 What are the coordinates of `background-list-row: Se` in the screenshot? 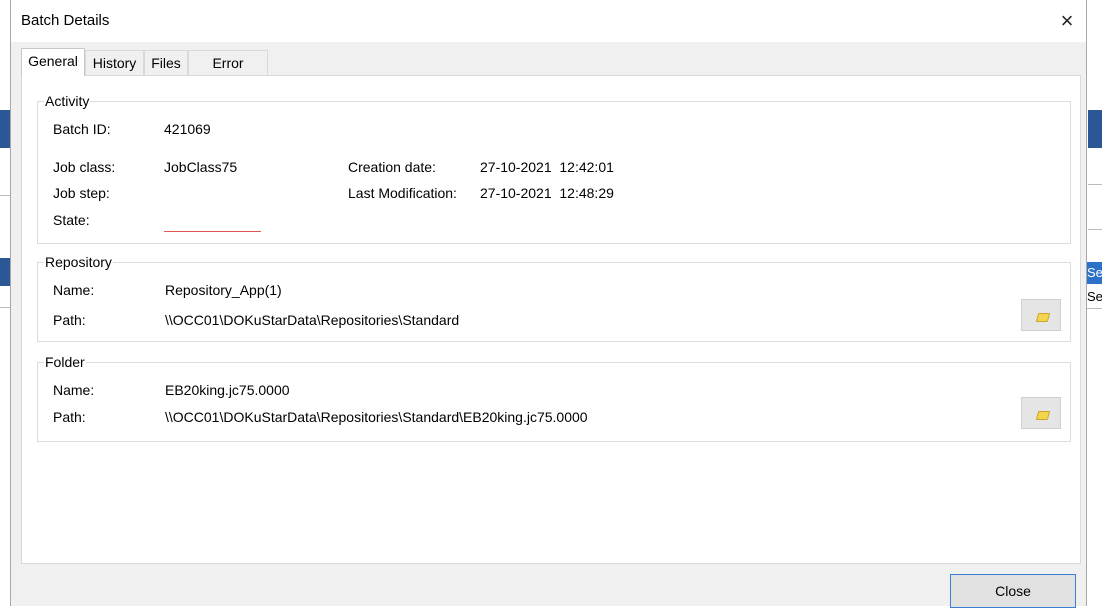 It's located at (1094, 297).